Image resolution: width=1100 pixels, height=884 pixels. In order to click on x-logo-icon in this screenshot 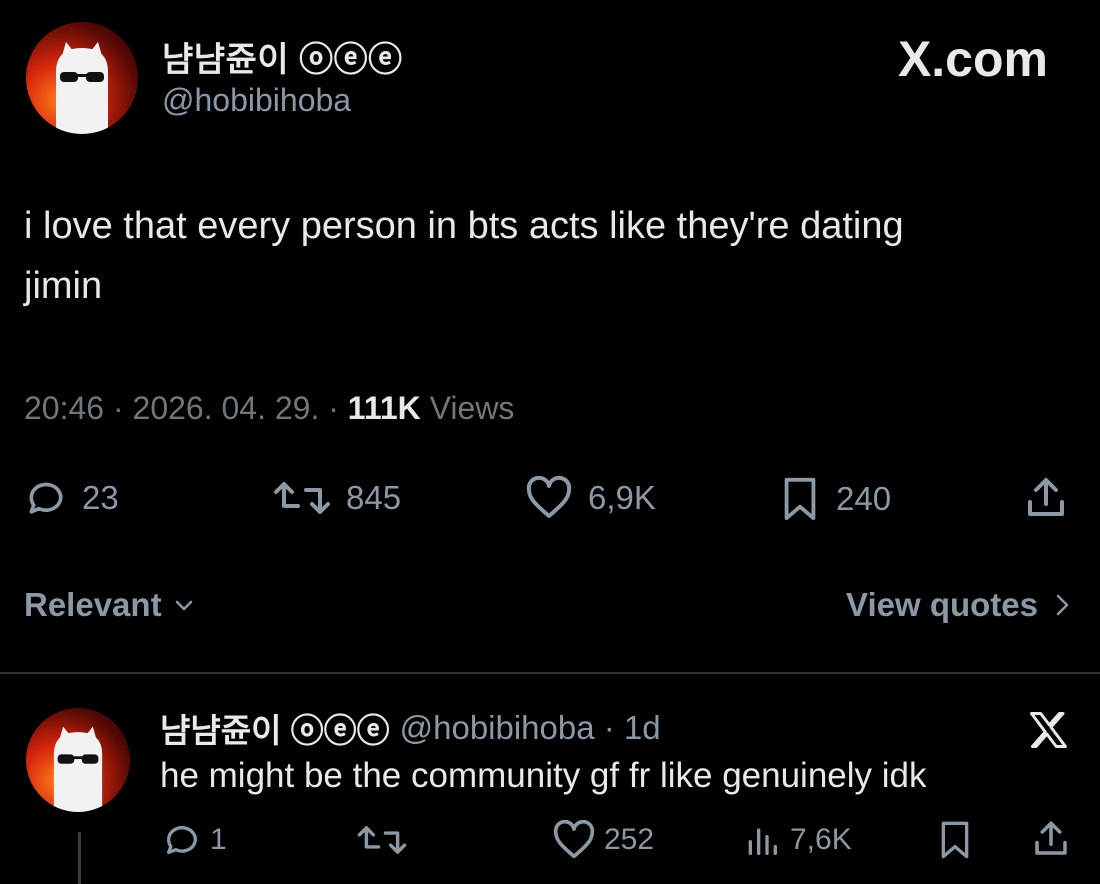, I will do `click(1048, 732)`.